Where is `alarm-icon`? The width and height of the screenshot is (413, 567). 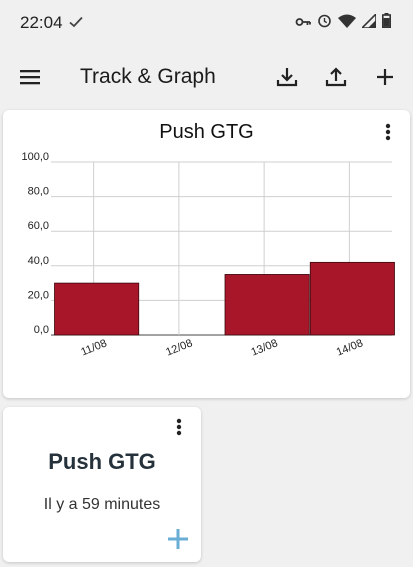 alarm-icon is located at coordinates (324, 23).